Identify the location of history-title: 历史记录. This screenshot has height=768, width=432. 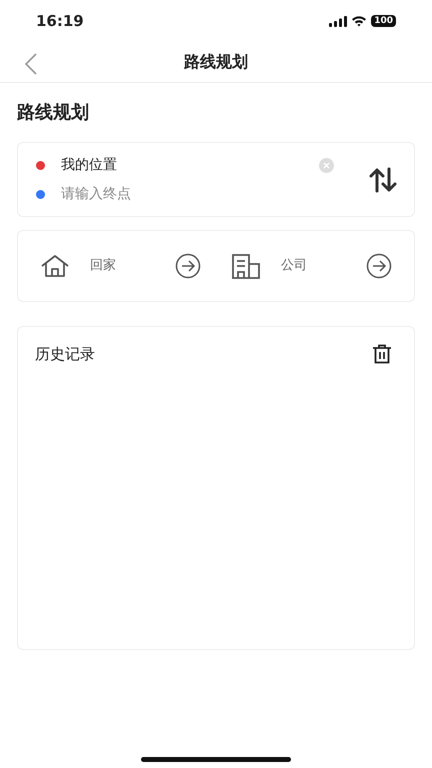
(65, 354).